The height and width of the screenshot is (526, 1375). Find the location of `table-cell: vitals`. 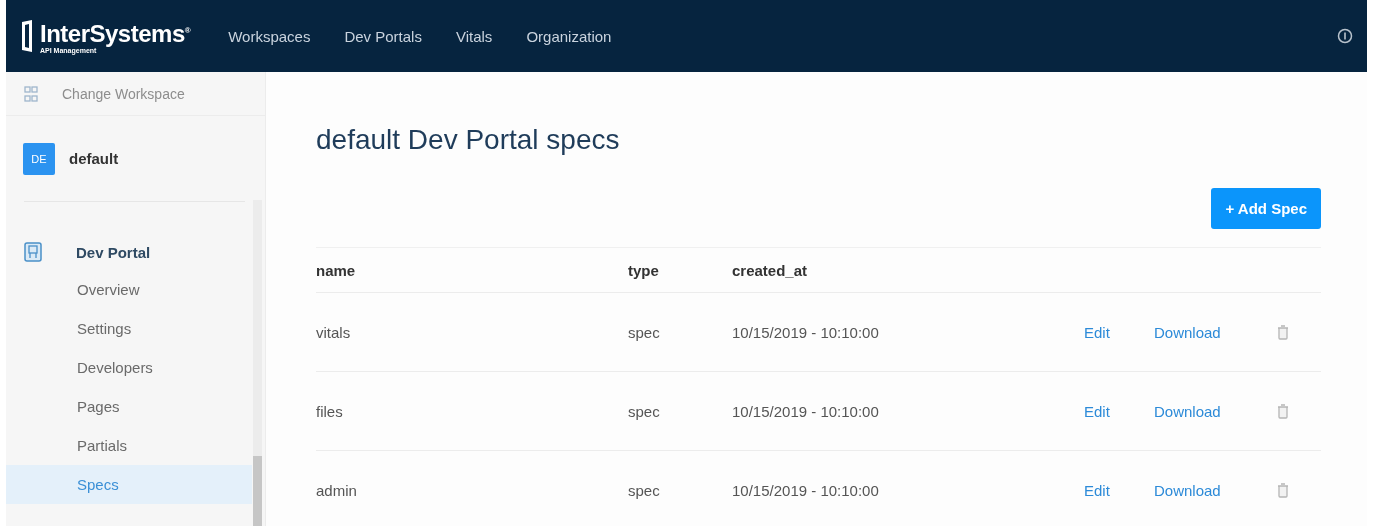

table-cell: vitals is located at coordinates (333, 332).